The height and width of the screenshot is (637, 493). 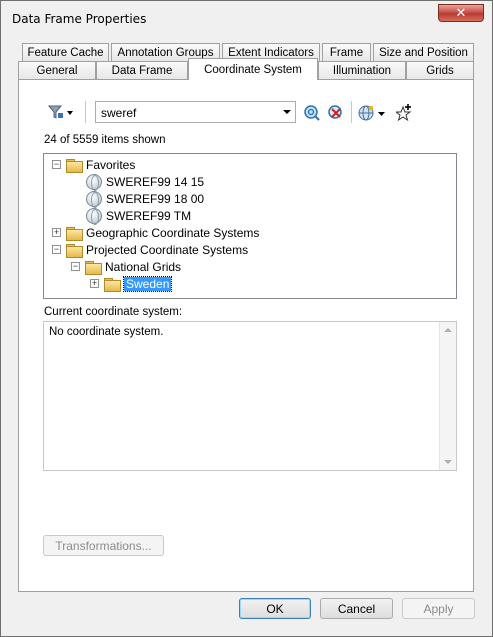 I want to click on tab-grids: Grids, so click(x=440, y=70).